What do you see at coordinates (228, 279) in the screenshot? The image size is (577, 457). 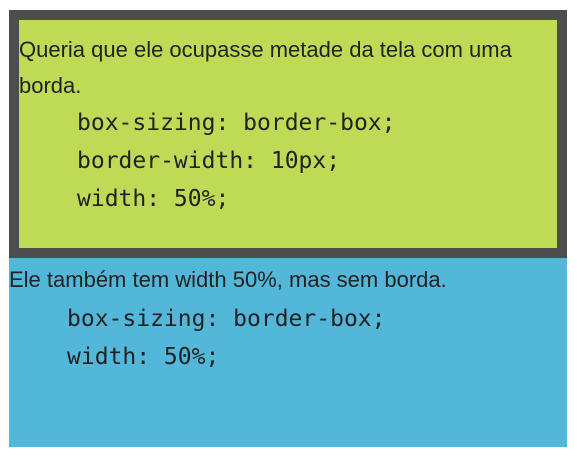 I see `plain-box-description: Ele também tem width 50%, mas sem borda.` at bounding box center [228, 279].